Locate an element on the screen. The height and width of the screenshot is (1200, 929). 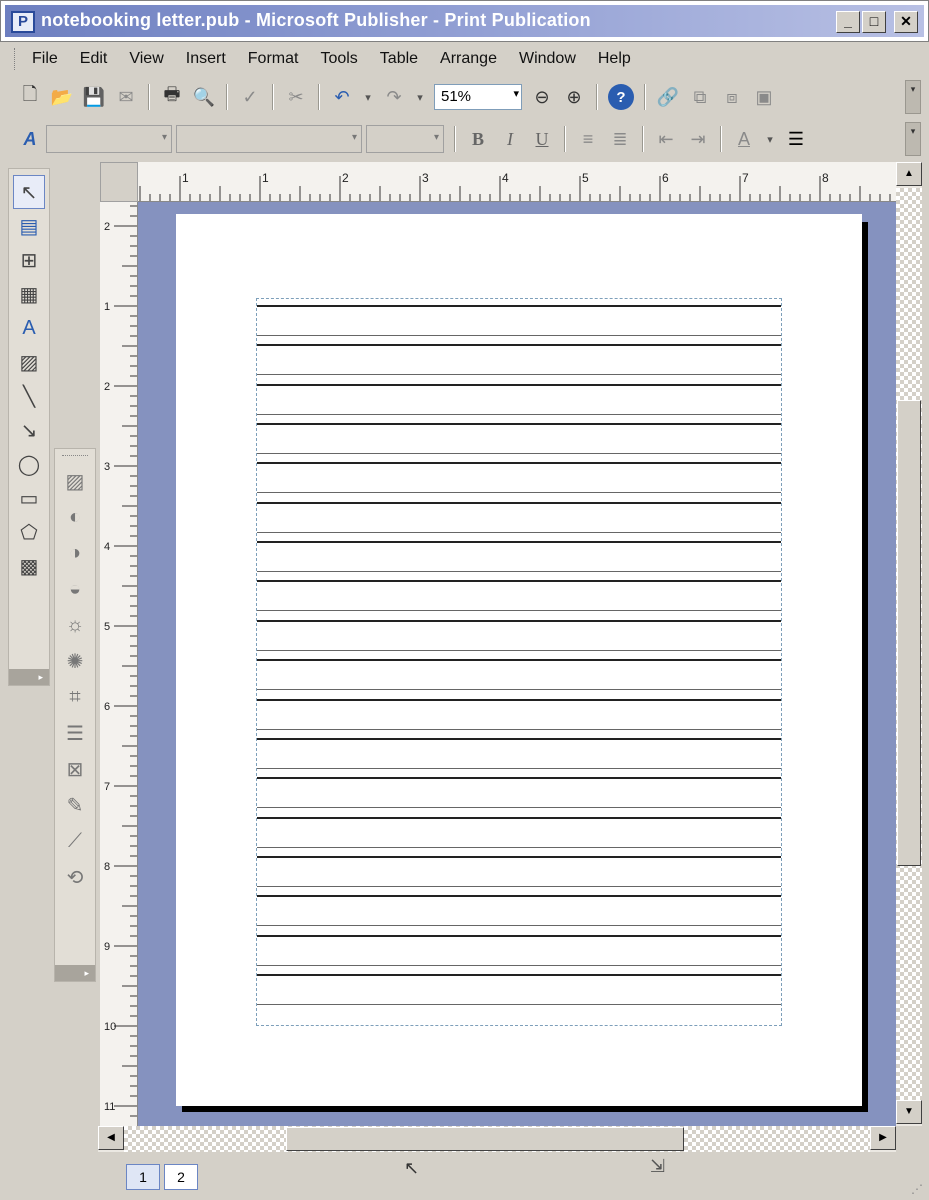
more-brightness-tool-icon: ☼ is located at coordinates (75, 625).